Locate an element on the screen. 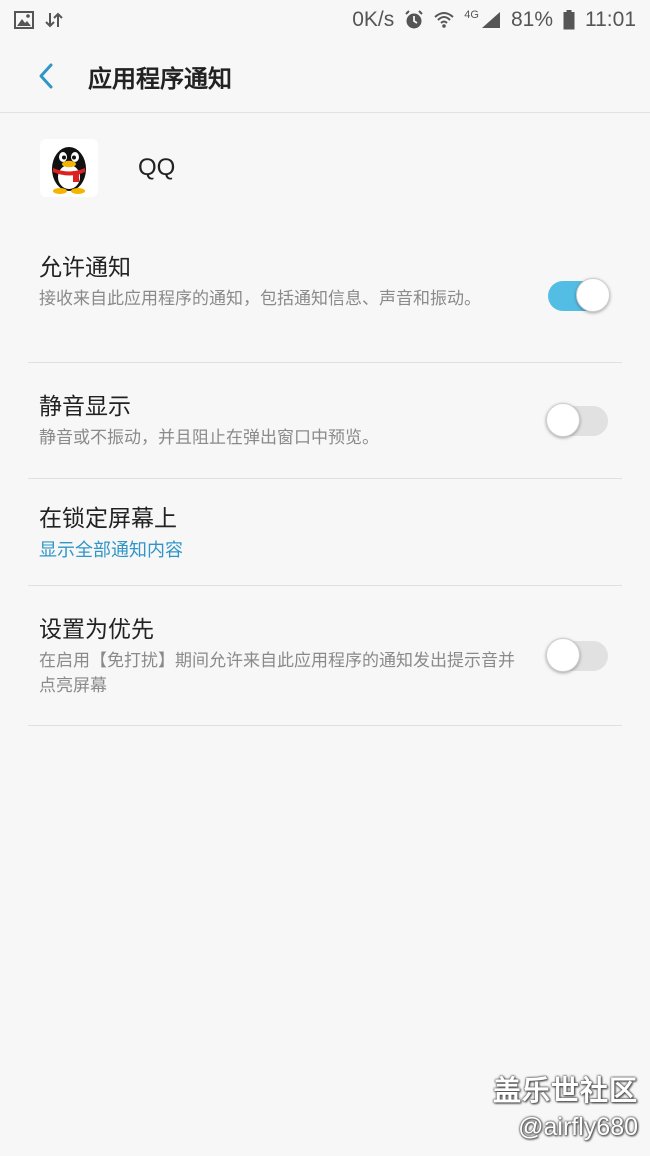 This screenshot has height=1156, width=650. qq-penguin-icon is located at coordinates (69, 168).